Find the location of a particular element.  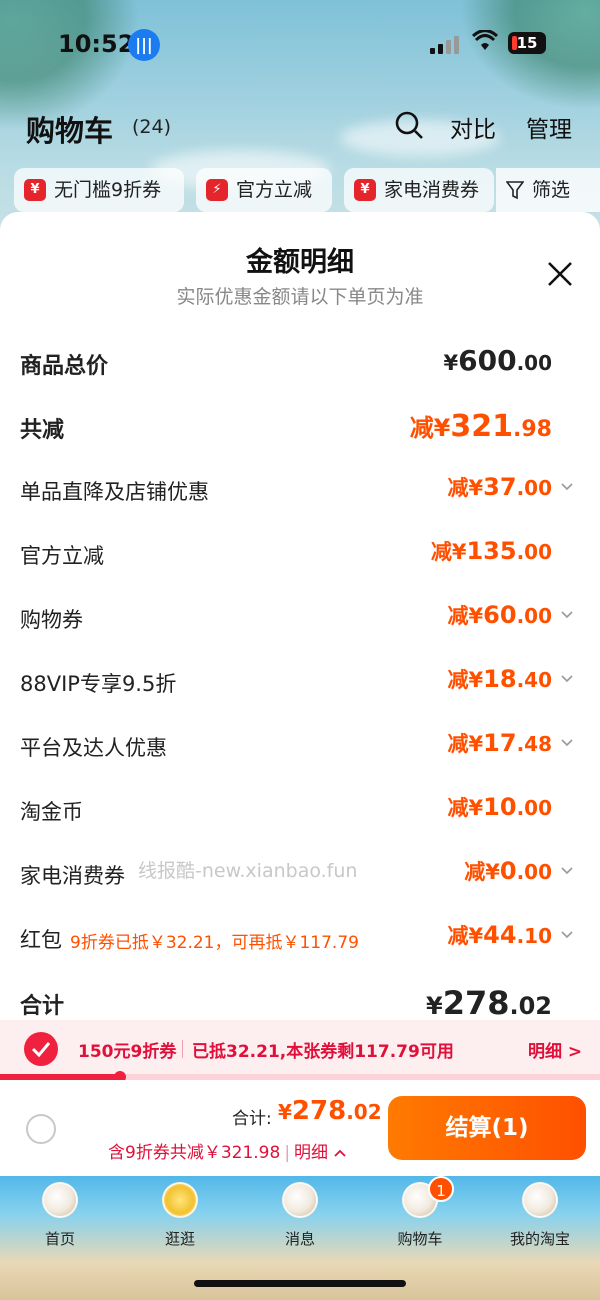

row-value: 减¥60.00 is located at coordinates (500, 615).